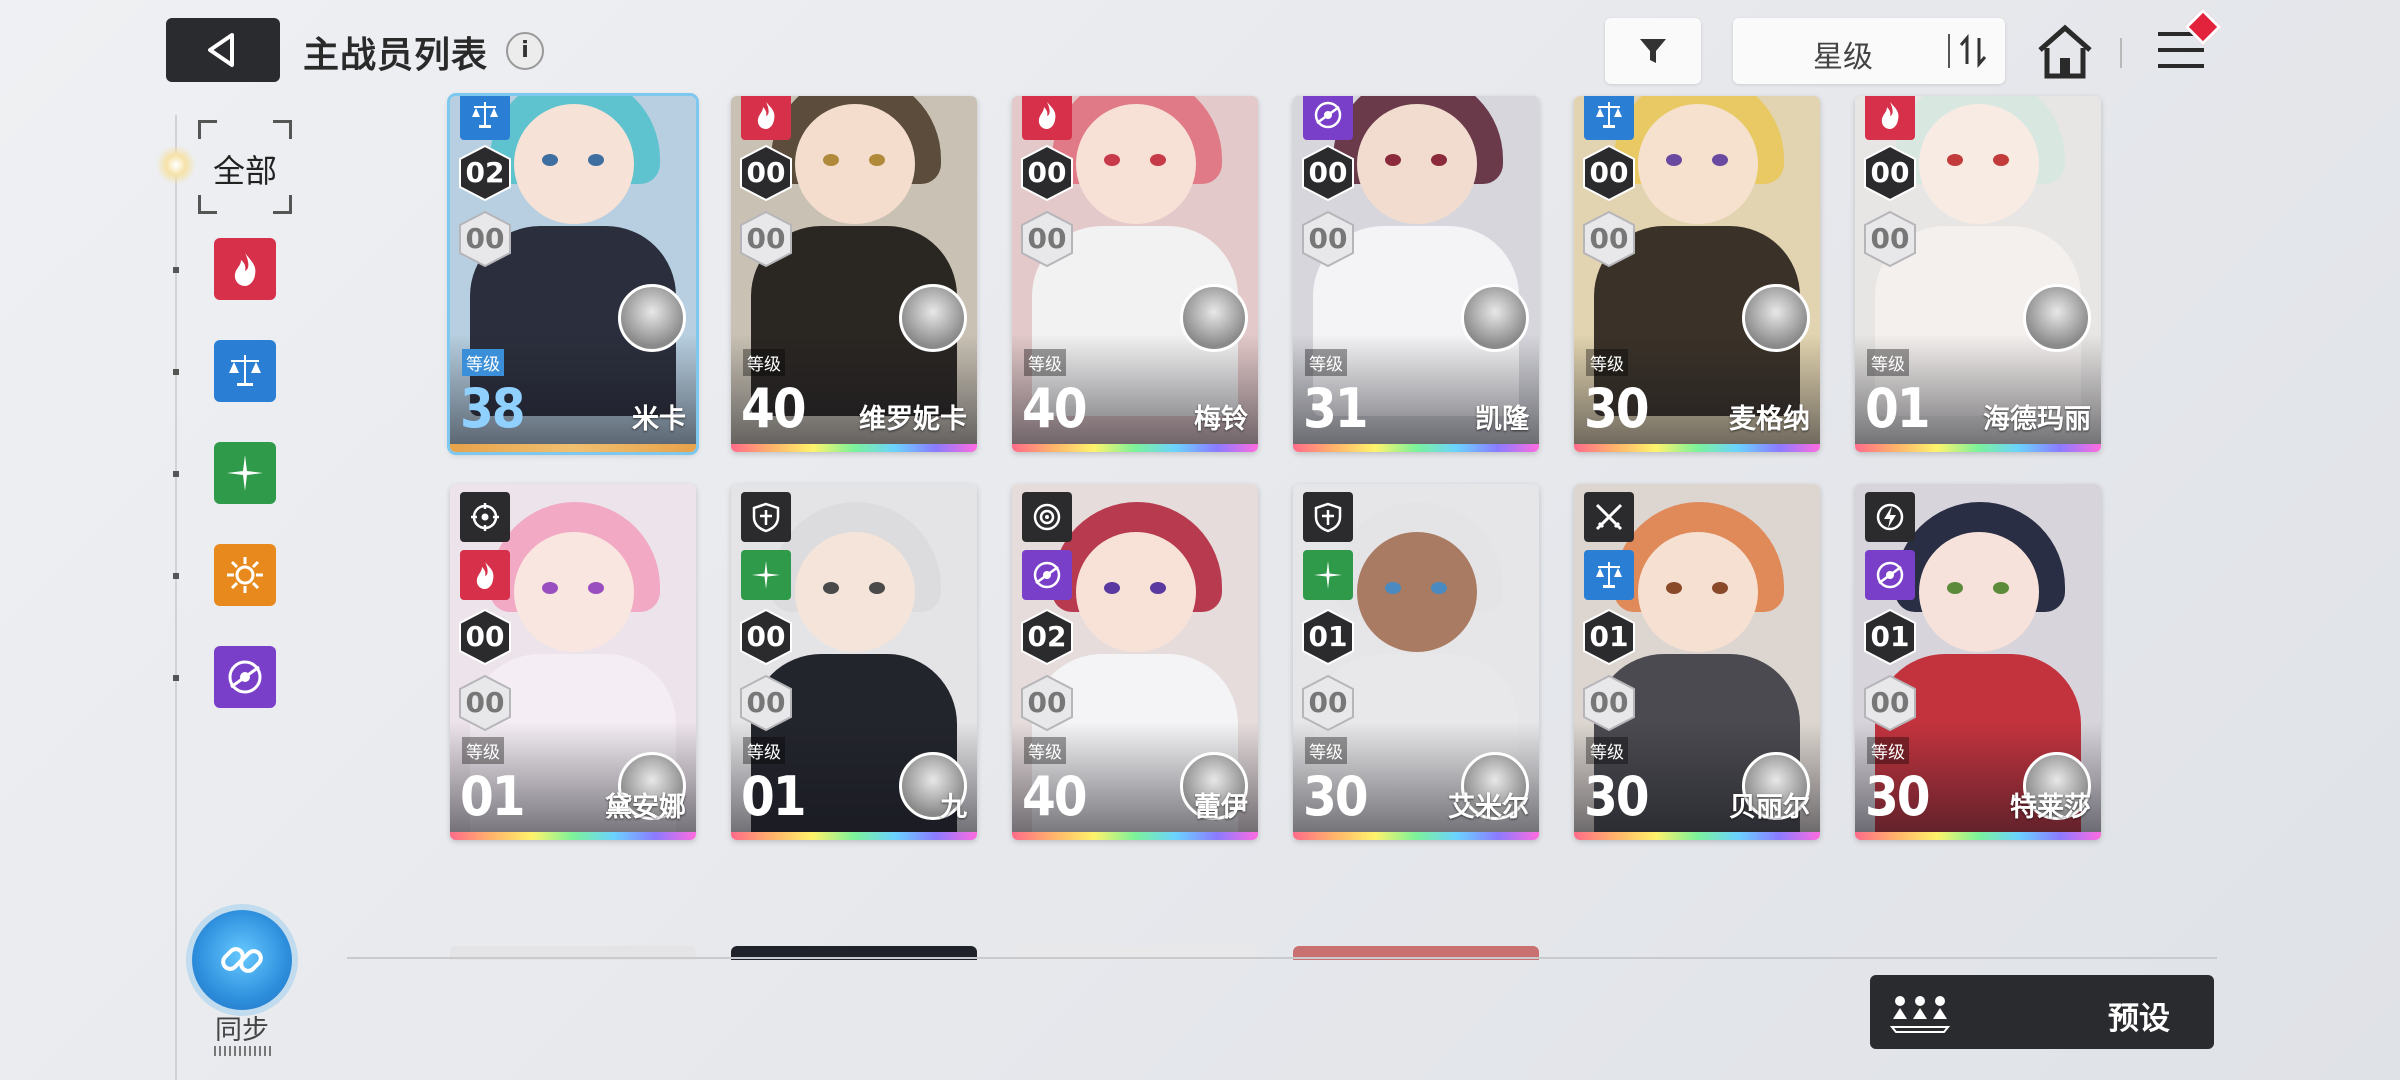 This screenshot has height=1080, width=2400. I want to click on operator-card: 00 00 等级 01 黛安娜, so click(573, 662).